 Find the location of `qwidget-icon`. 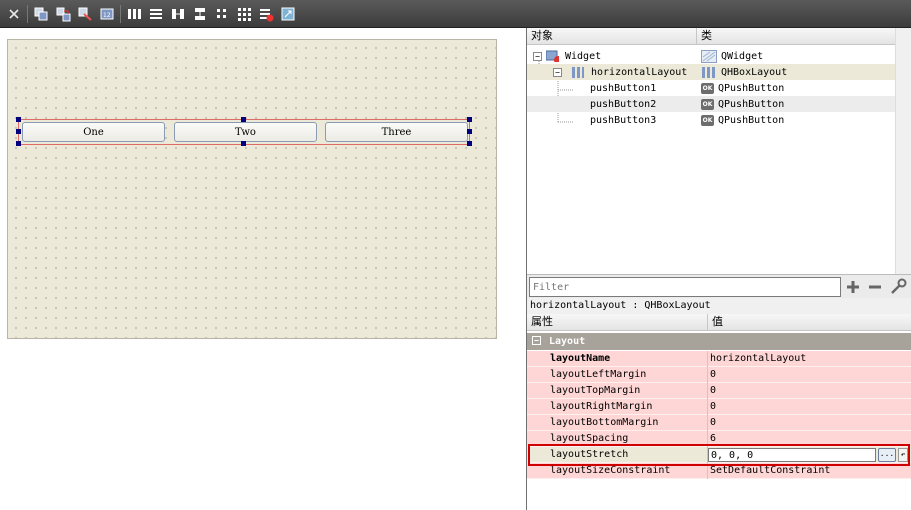

qwidget-icon is located at coordinates (709, 56).